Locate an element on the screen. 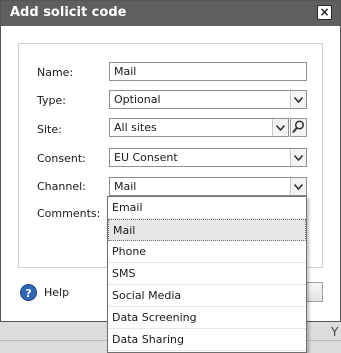  dialog-titlebar: Add solicit code × is located at coordinates (170, 13).